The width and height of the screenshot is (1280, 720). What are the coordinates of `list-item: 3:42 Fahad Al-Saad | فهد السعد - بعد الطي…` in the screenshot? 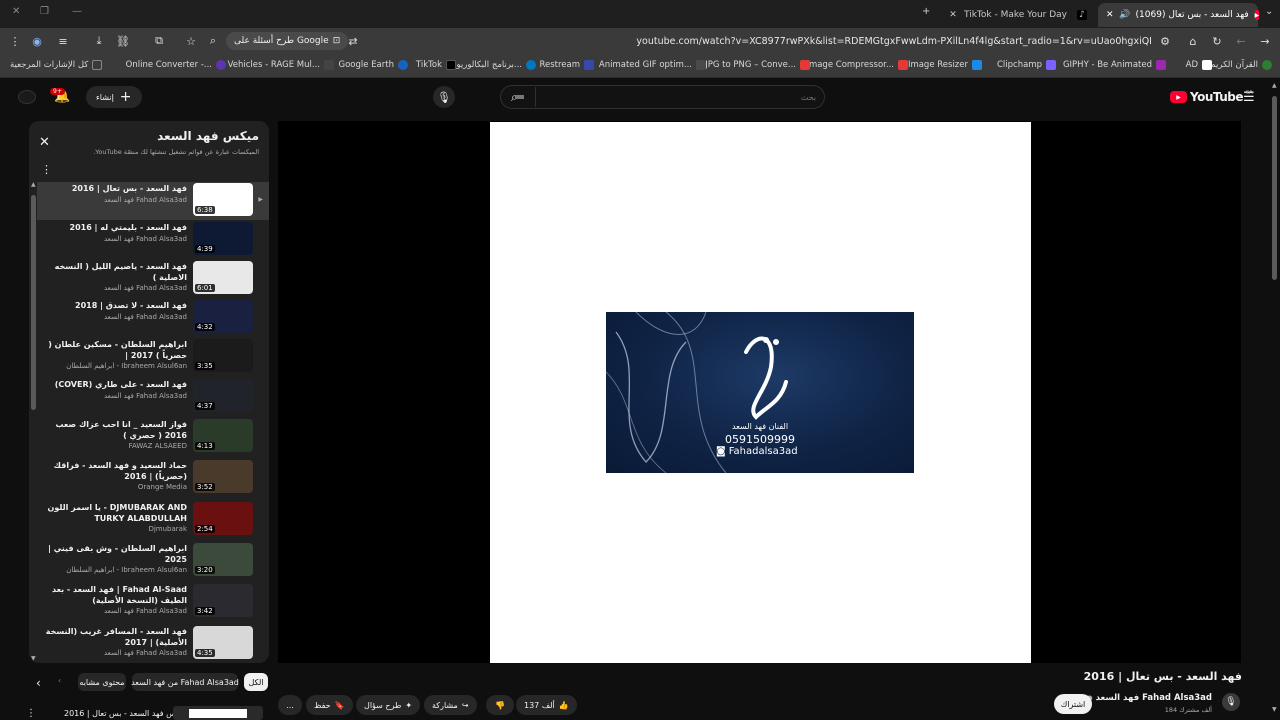 It's located at (148, 603).